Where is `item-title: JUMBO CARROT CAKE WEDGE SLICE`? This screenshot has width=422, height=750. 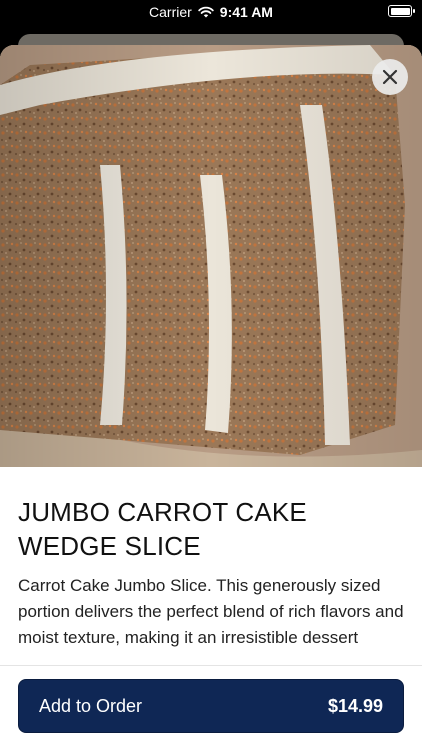
item-title: JUMBO CARROT CAKE WEDGE SLICE is located at coordinates (162, 529).